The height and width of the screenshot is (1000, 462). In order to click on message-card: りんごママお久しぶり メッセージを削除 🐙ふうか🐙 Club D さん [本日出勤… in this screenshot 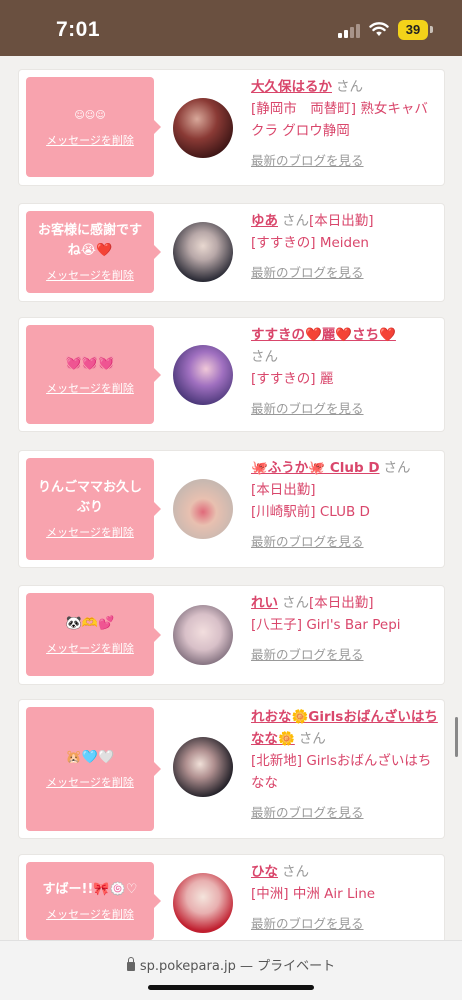, I will do `click(231, 509)`.